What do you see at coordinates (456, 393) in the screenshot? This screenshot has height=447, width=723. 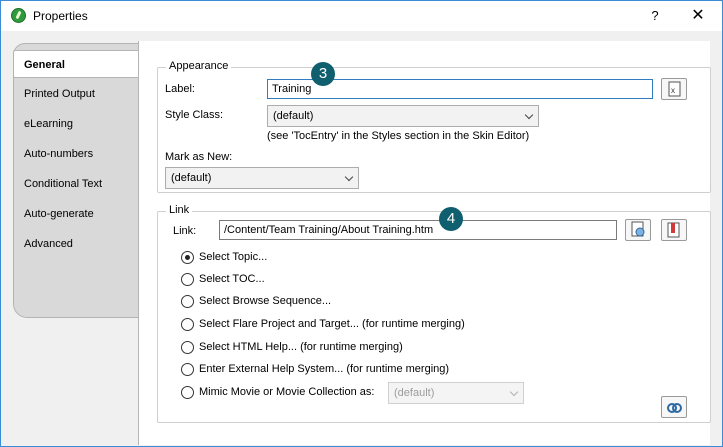 I see `mimic-movie-select: (default)` at bounding box center [456, 393].